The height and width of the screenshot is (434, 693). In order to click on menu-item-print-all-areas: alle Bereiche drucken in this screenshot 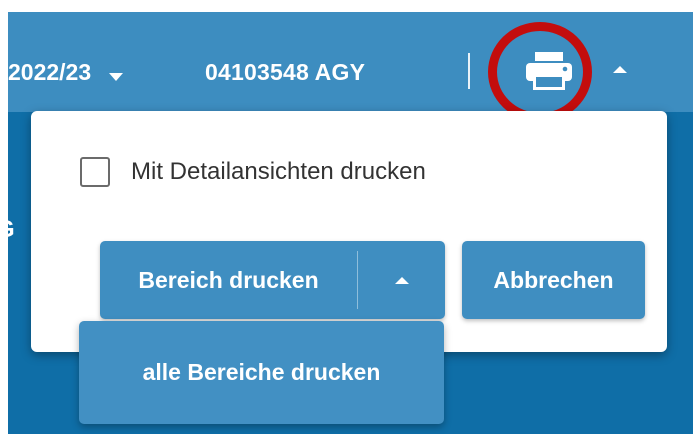, I will do `click(261, 372)`.